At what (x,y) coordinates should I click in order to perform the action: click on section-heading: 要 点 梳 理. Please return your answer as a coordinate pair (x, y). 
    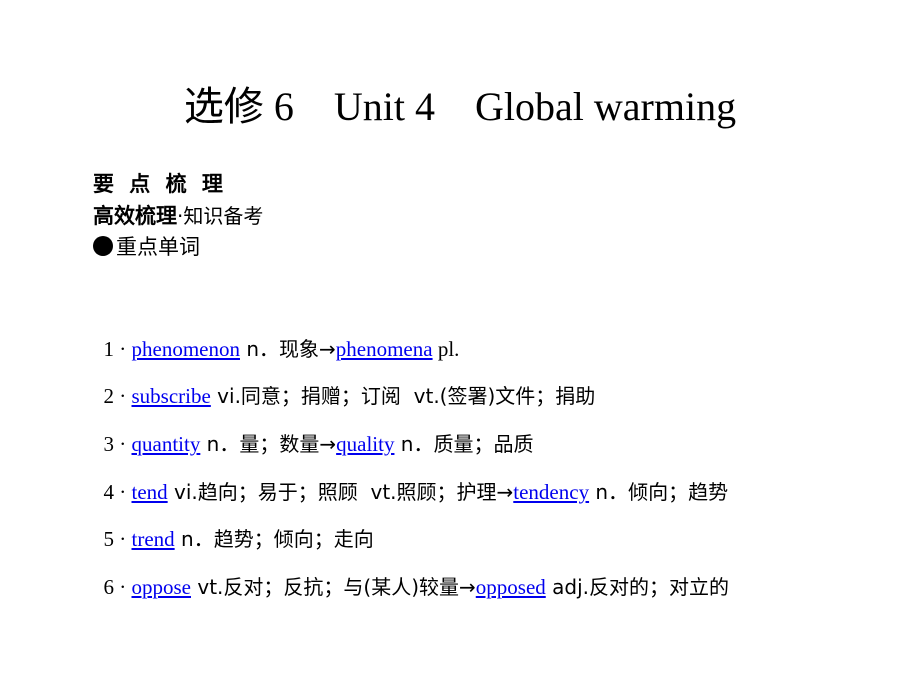
    Looking at the image, I should click on (160, 184).